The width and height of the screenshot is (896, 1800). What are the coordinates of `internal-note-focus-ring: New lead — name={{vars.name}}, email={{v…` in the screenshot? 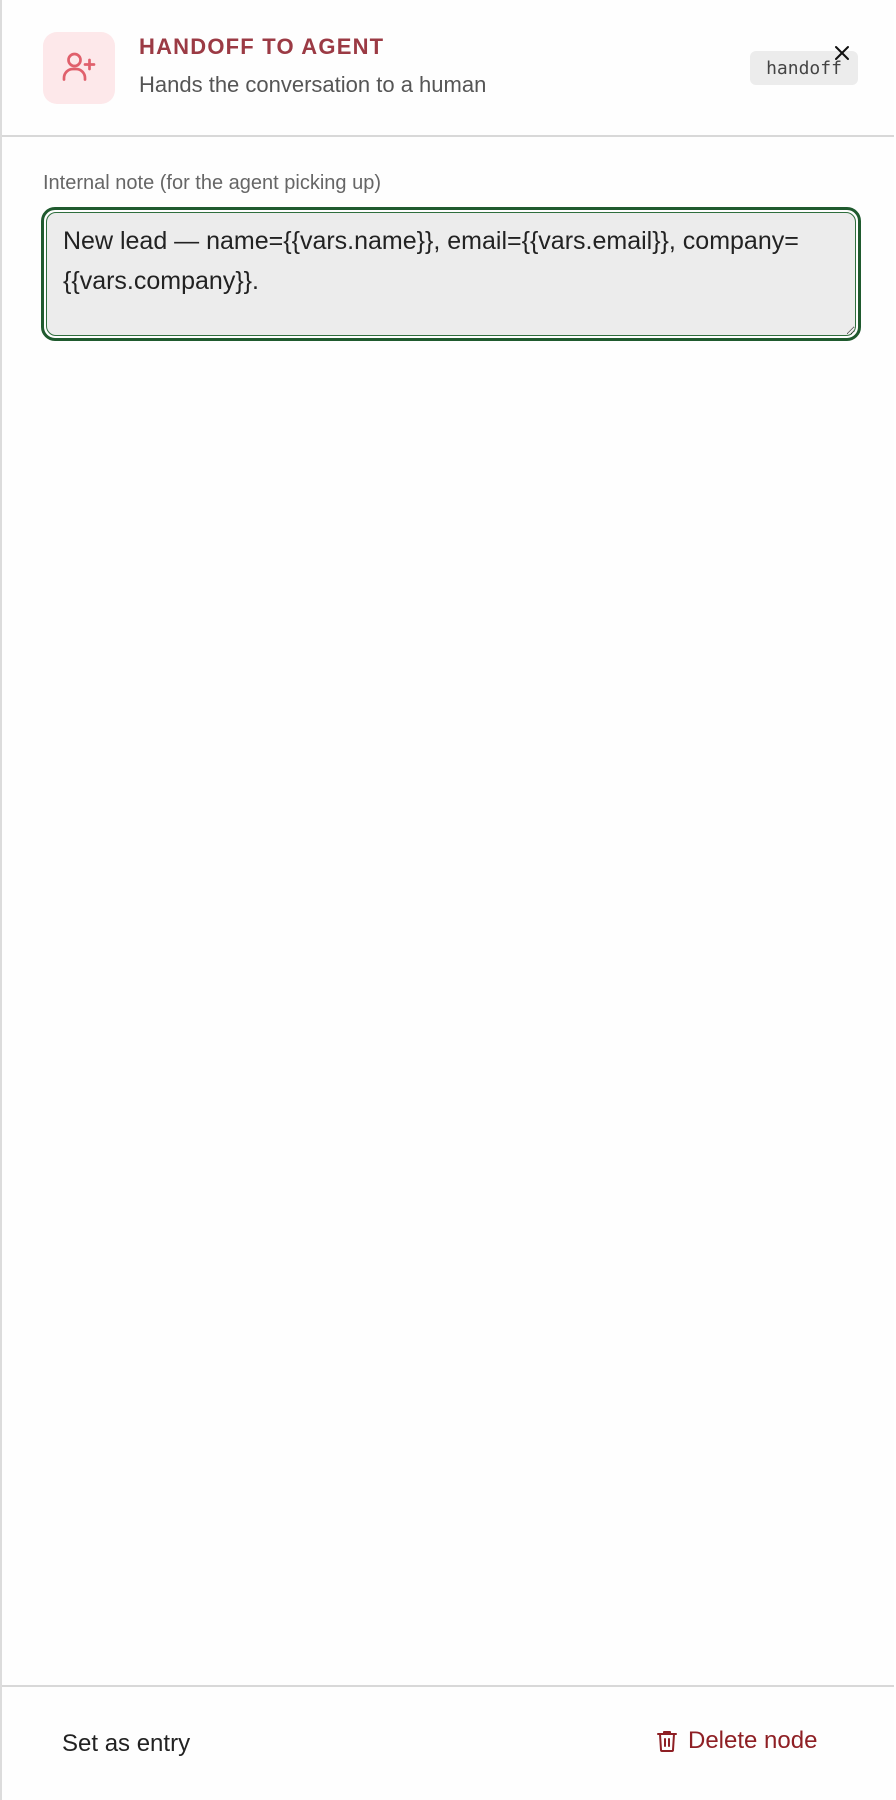 It's located at (451, 274).